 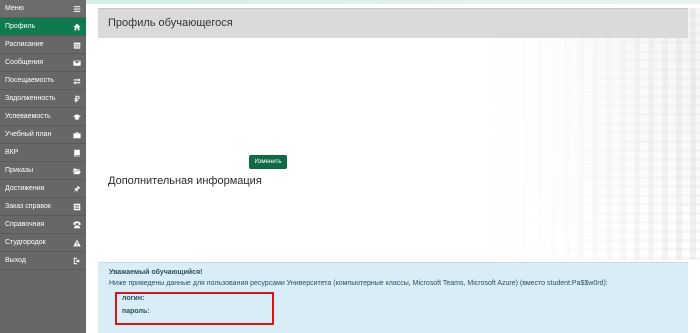 What do you see at coordinates (136, 311) in the screenshot?
I see `password-label: пароль:` at bounding box center [136, 311].